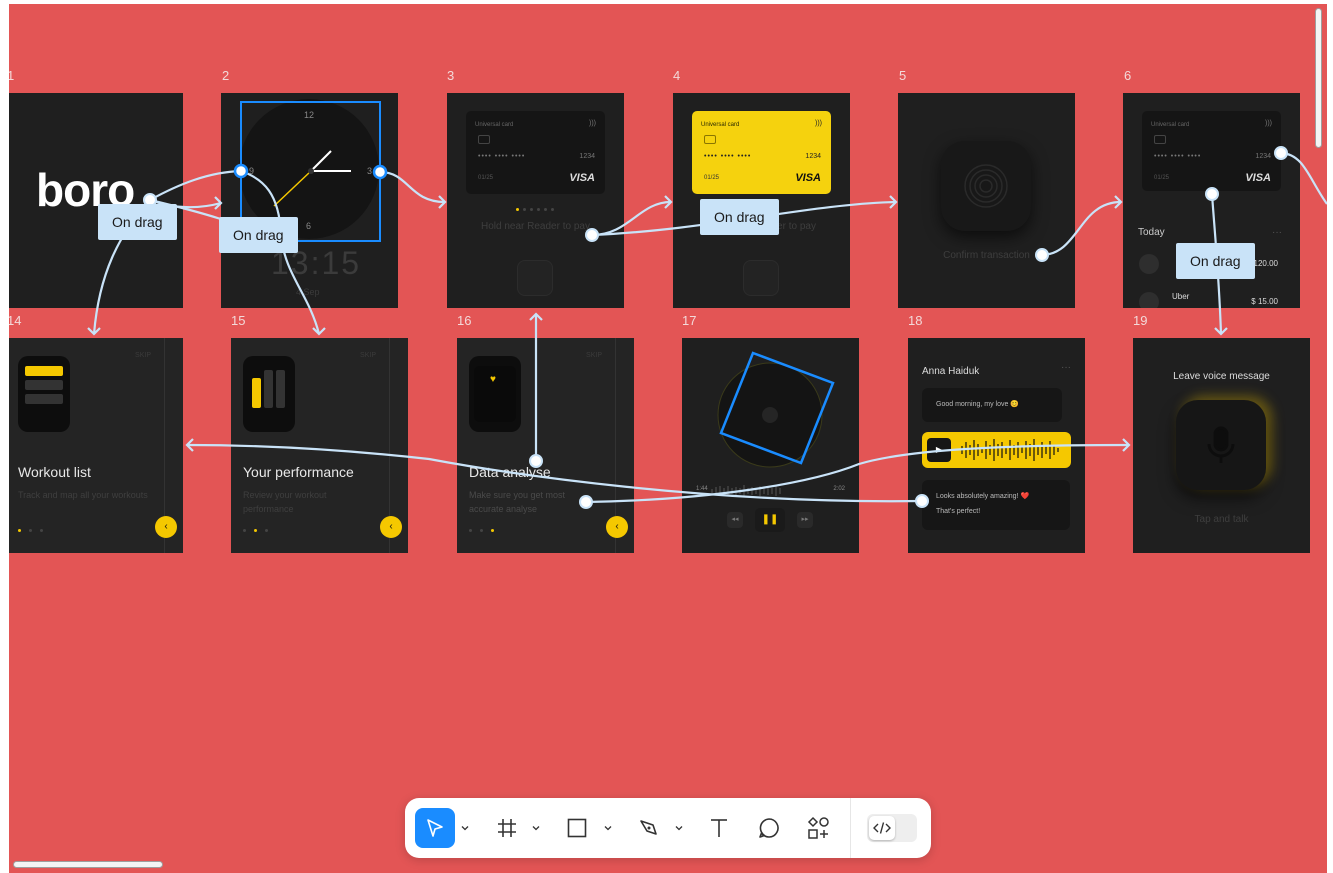 The height and width of the screenshot is (873, 1333). I want to click on dev-mode-toggle, so click(892, 828).